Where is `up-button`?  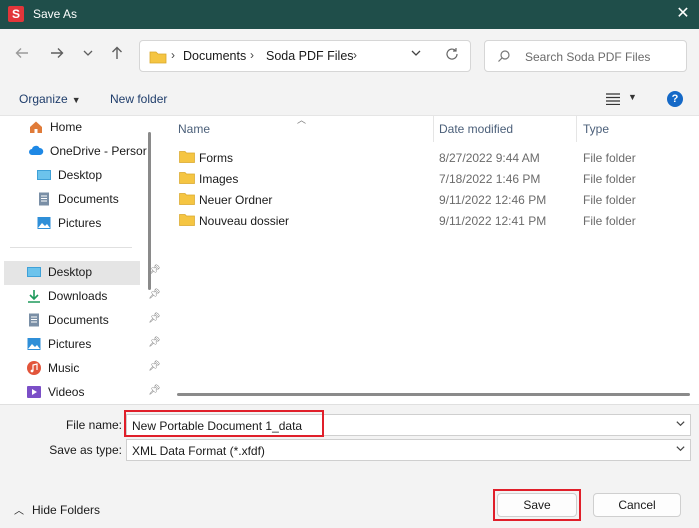 up-button is located at coordinates (117, 55).